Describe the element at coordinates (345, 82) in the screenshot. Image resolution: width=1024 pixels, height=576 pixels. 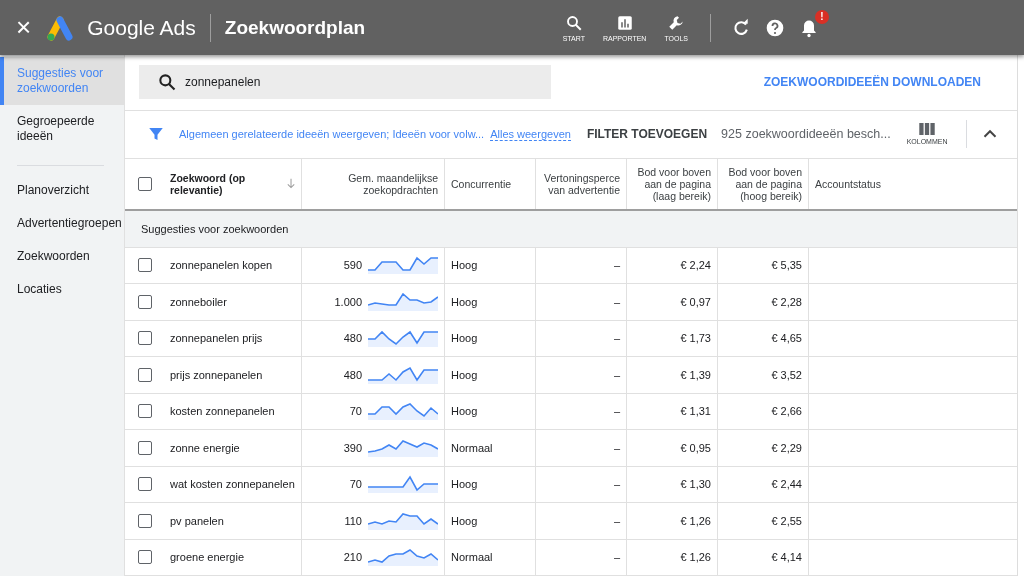
I see `search-field: zonnepanelen` at that location.